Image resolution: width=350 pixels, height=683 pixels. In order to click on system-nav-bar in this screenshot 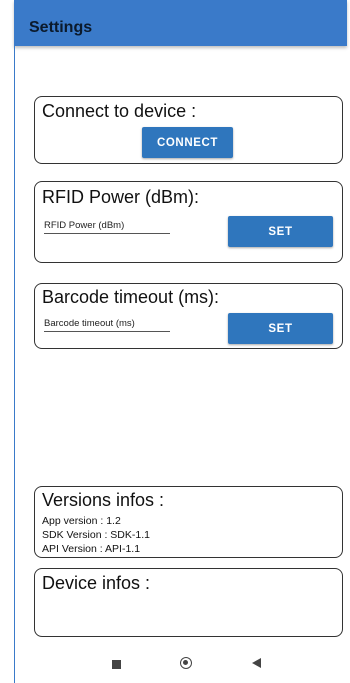, I will do `click(181, 664)`.